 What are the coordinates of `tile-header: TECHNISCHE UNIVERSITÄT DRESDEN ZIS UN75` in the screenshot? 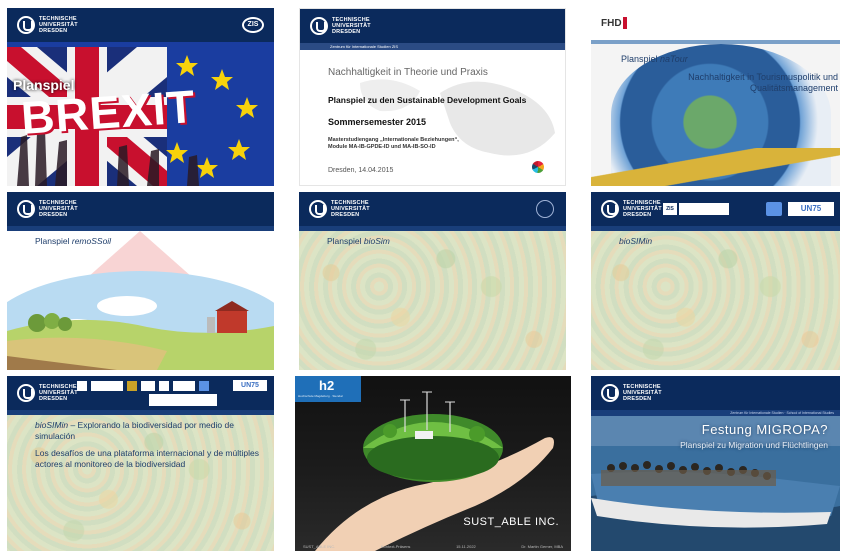 It's located at (715, 209).